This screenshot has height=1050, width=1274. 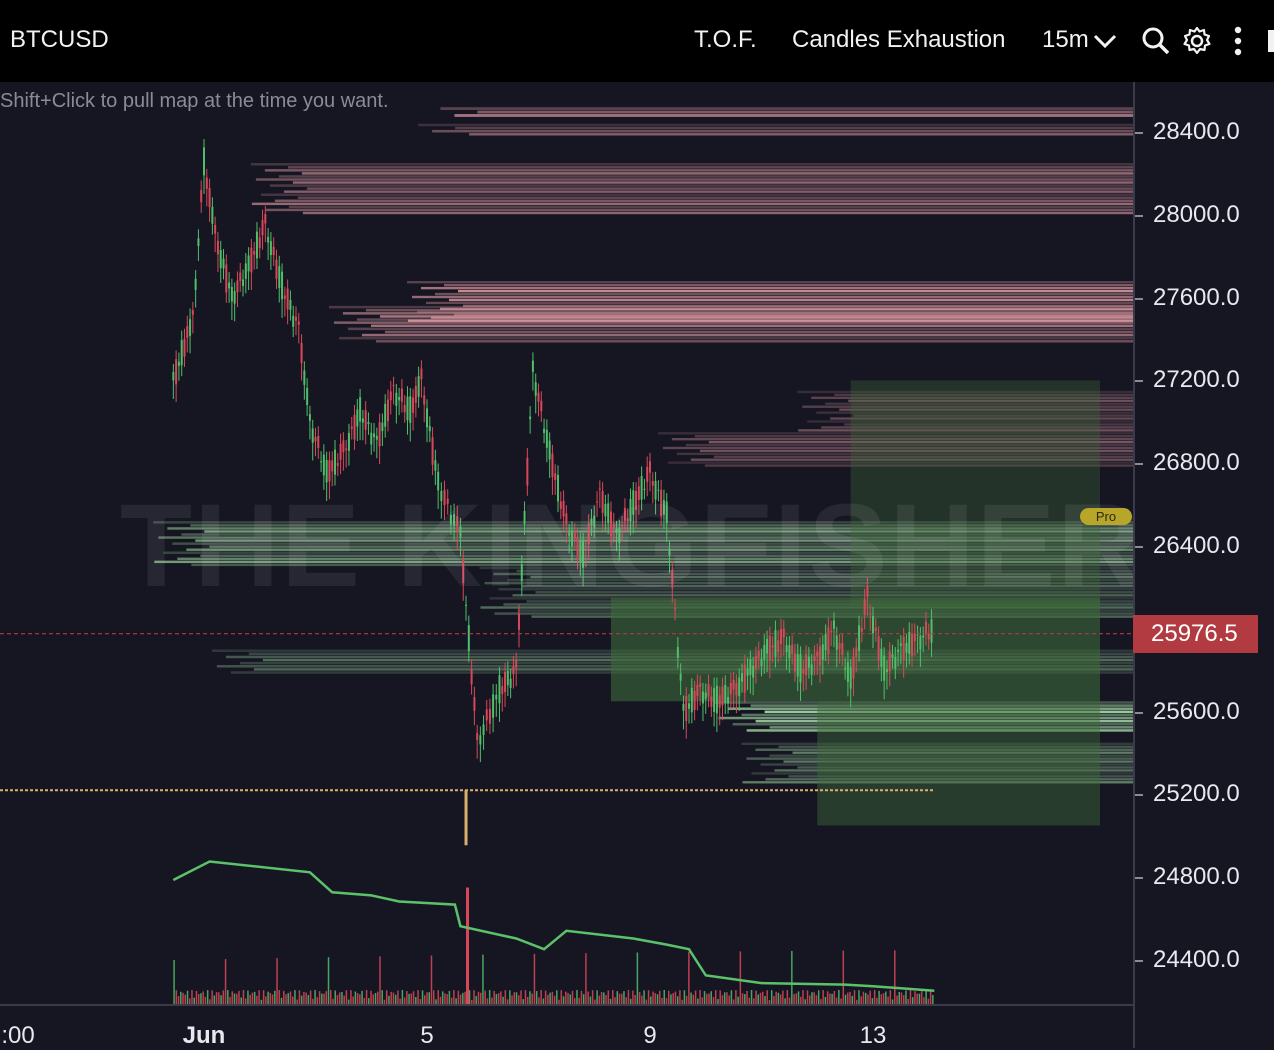 I want to click on chevron-down-icon, so click(x=1106, y=42).